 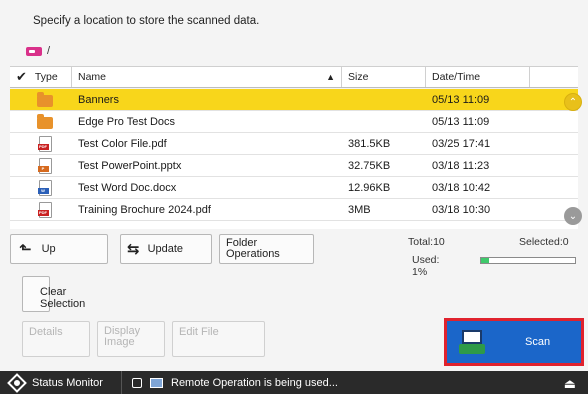 I want to click on chevron-up-icon: ⌃, so click(x=573, y=102).